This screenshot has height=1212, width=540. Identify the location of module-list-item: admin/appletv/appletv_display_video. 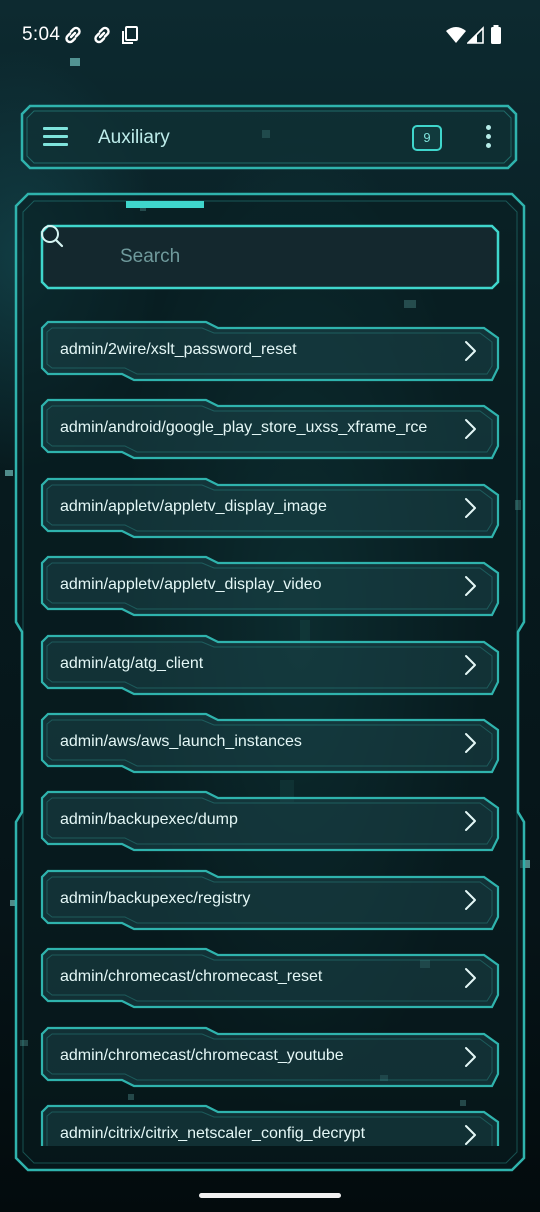
(270, 586).